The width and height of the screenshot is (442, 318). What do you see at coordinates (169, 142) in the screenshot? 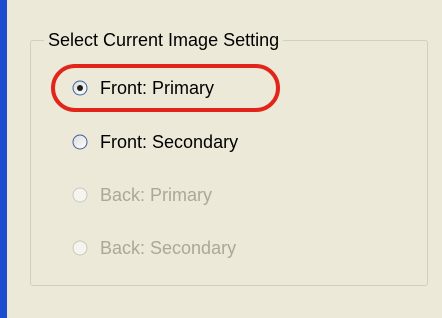
I see `radio-label-front-secondary: Front: Secondary` at bounding box center [169, 142].